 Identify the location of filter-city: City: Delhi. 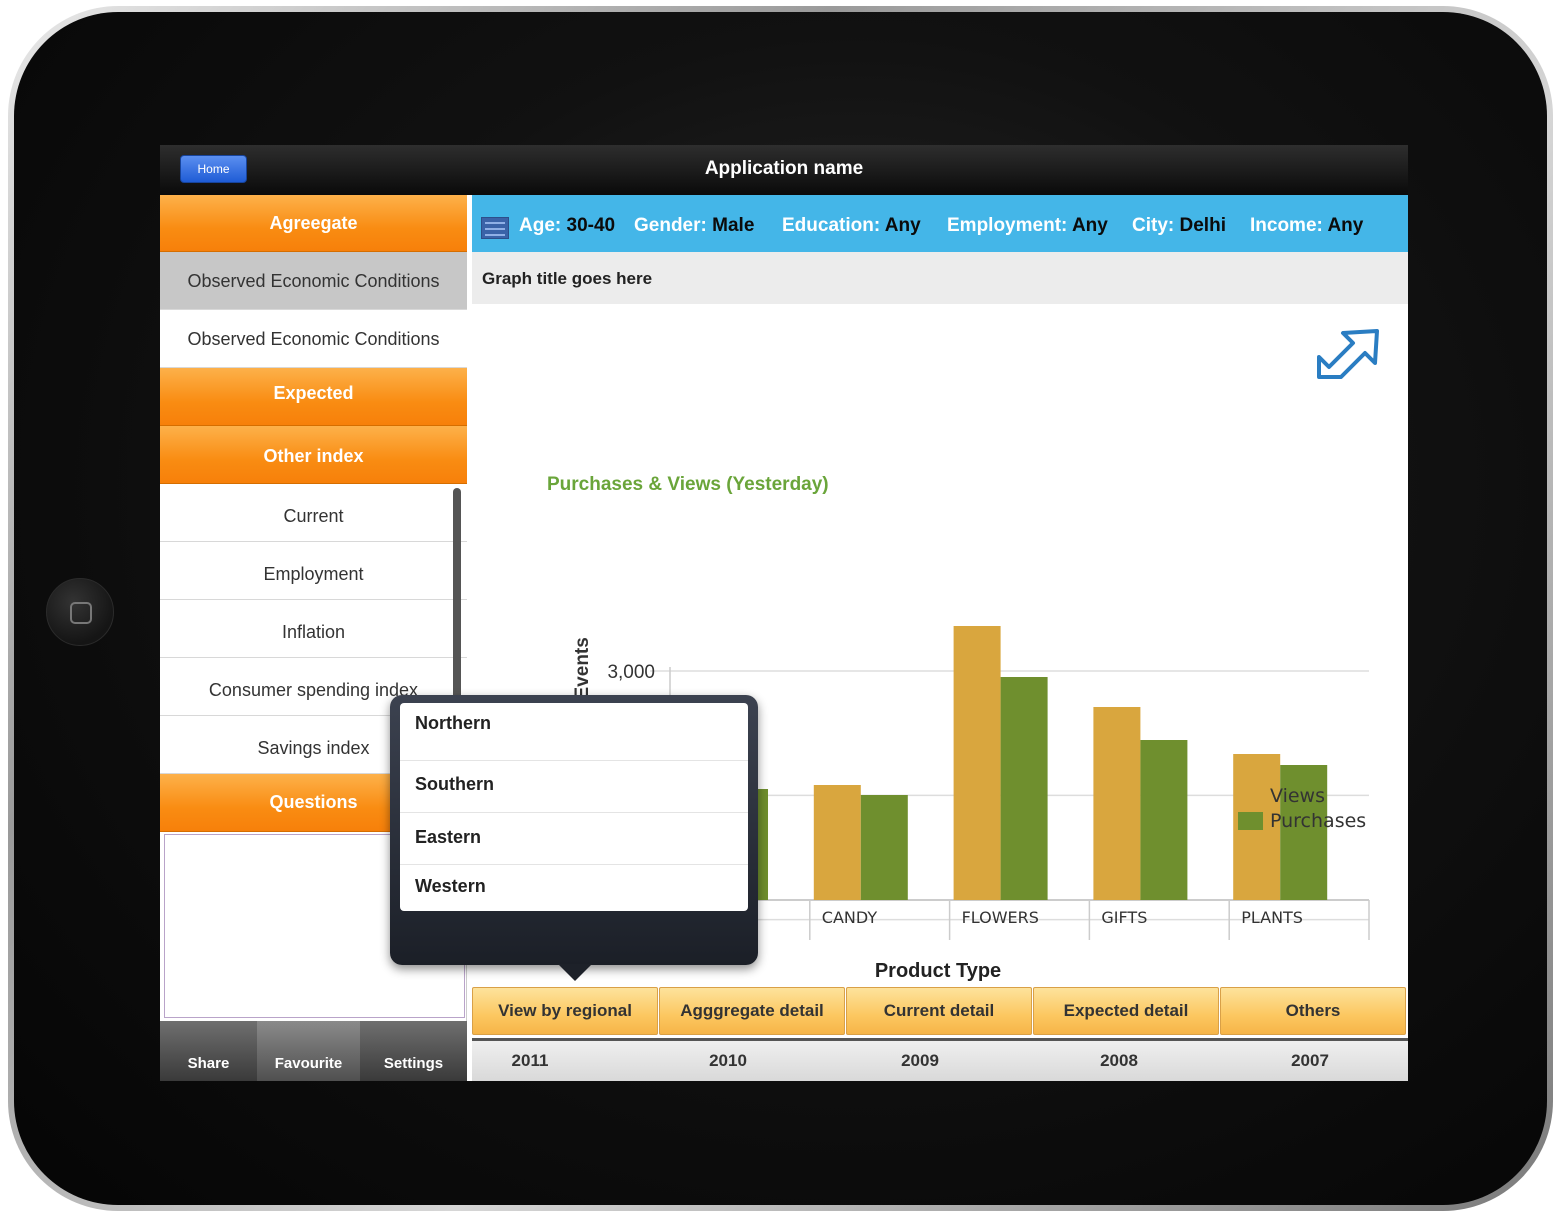
(1179, 226).